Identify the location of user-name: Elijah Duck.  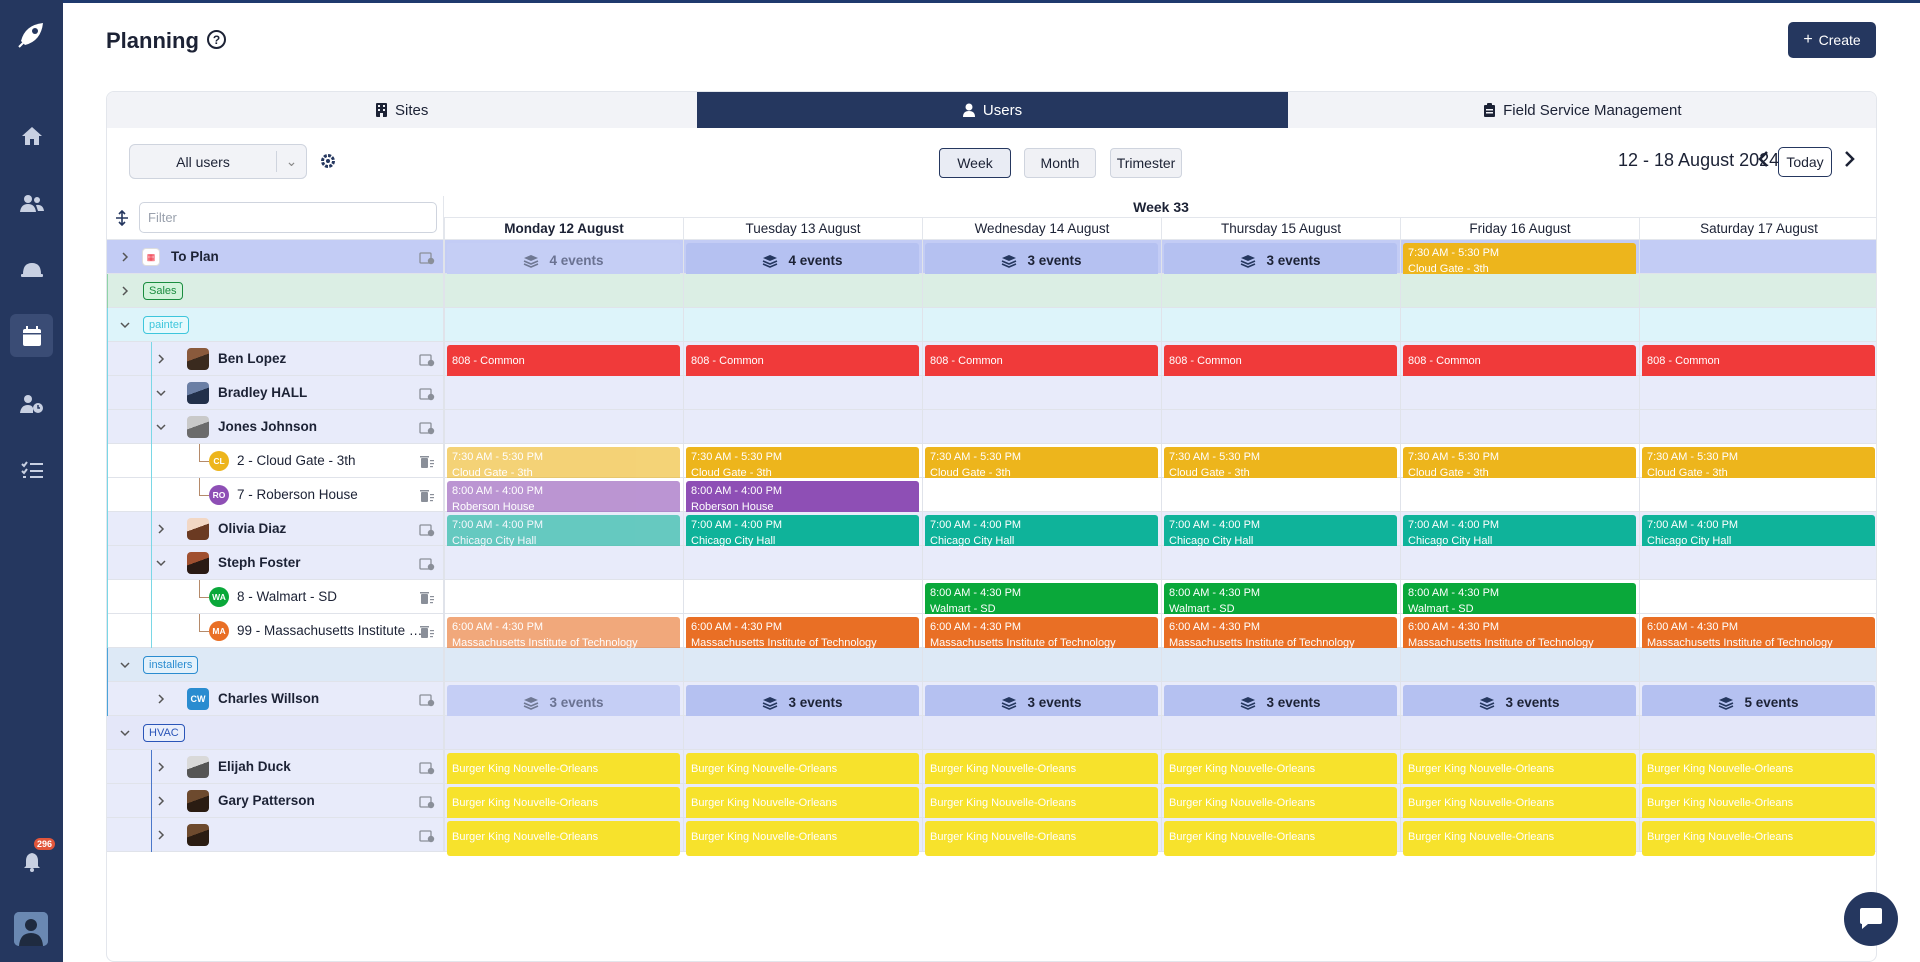
(254, 766).